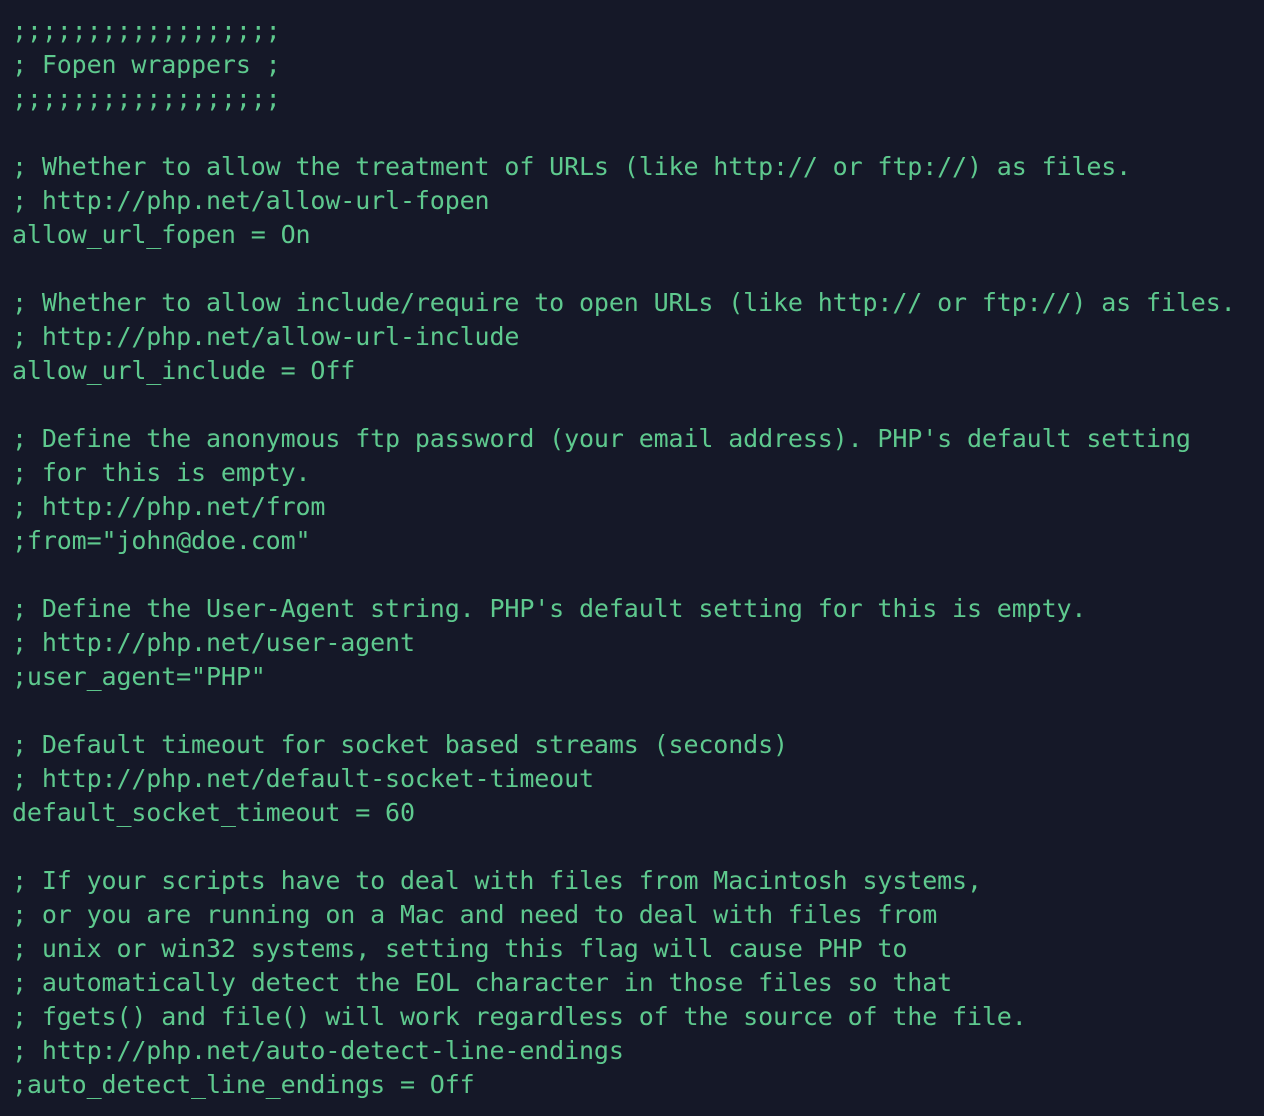  Describe the element at coordinates (169, 506) in the screenshot. I see `code-line: ; http://php.net/from` at that location.